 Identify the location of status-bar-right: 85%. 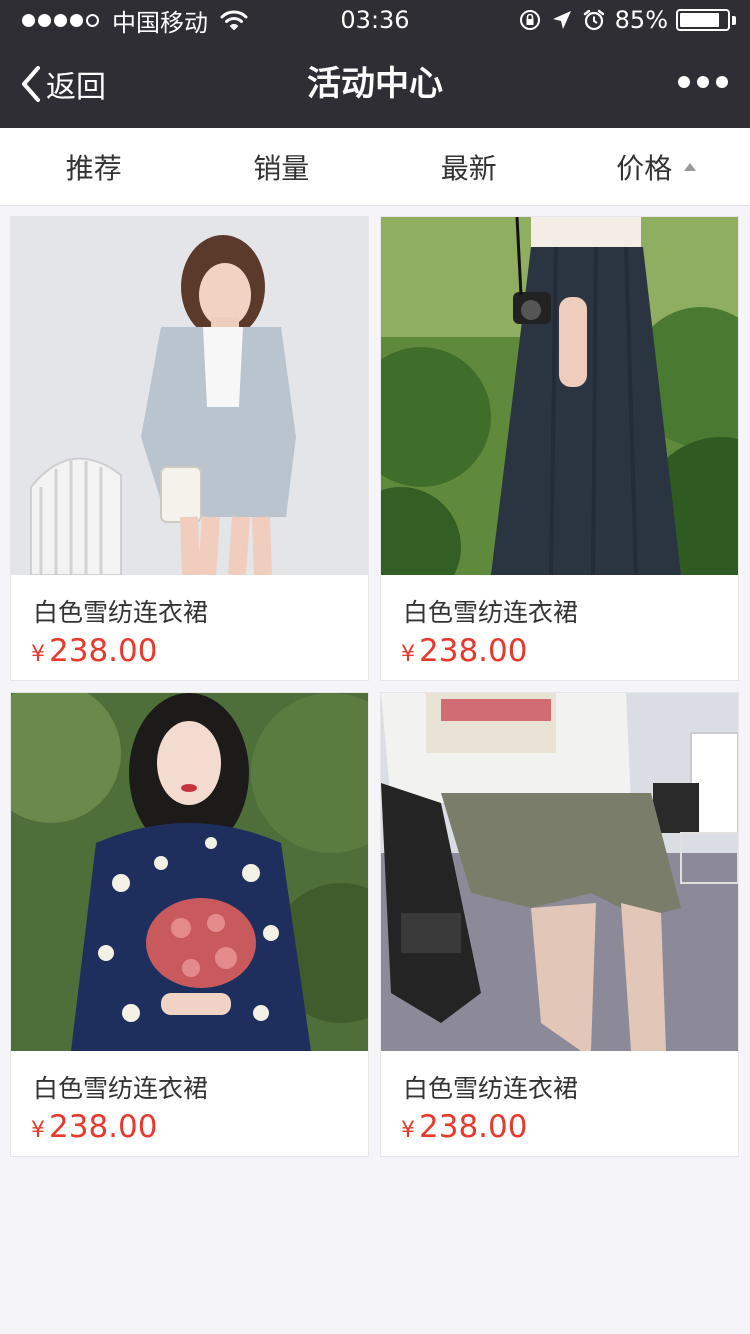
(627, 20).